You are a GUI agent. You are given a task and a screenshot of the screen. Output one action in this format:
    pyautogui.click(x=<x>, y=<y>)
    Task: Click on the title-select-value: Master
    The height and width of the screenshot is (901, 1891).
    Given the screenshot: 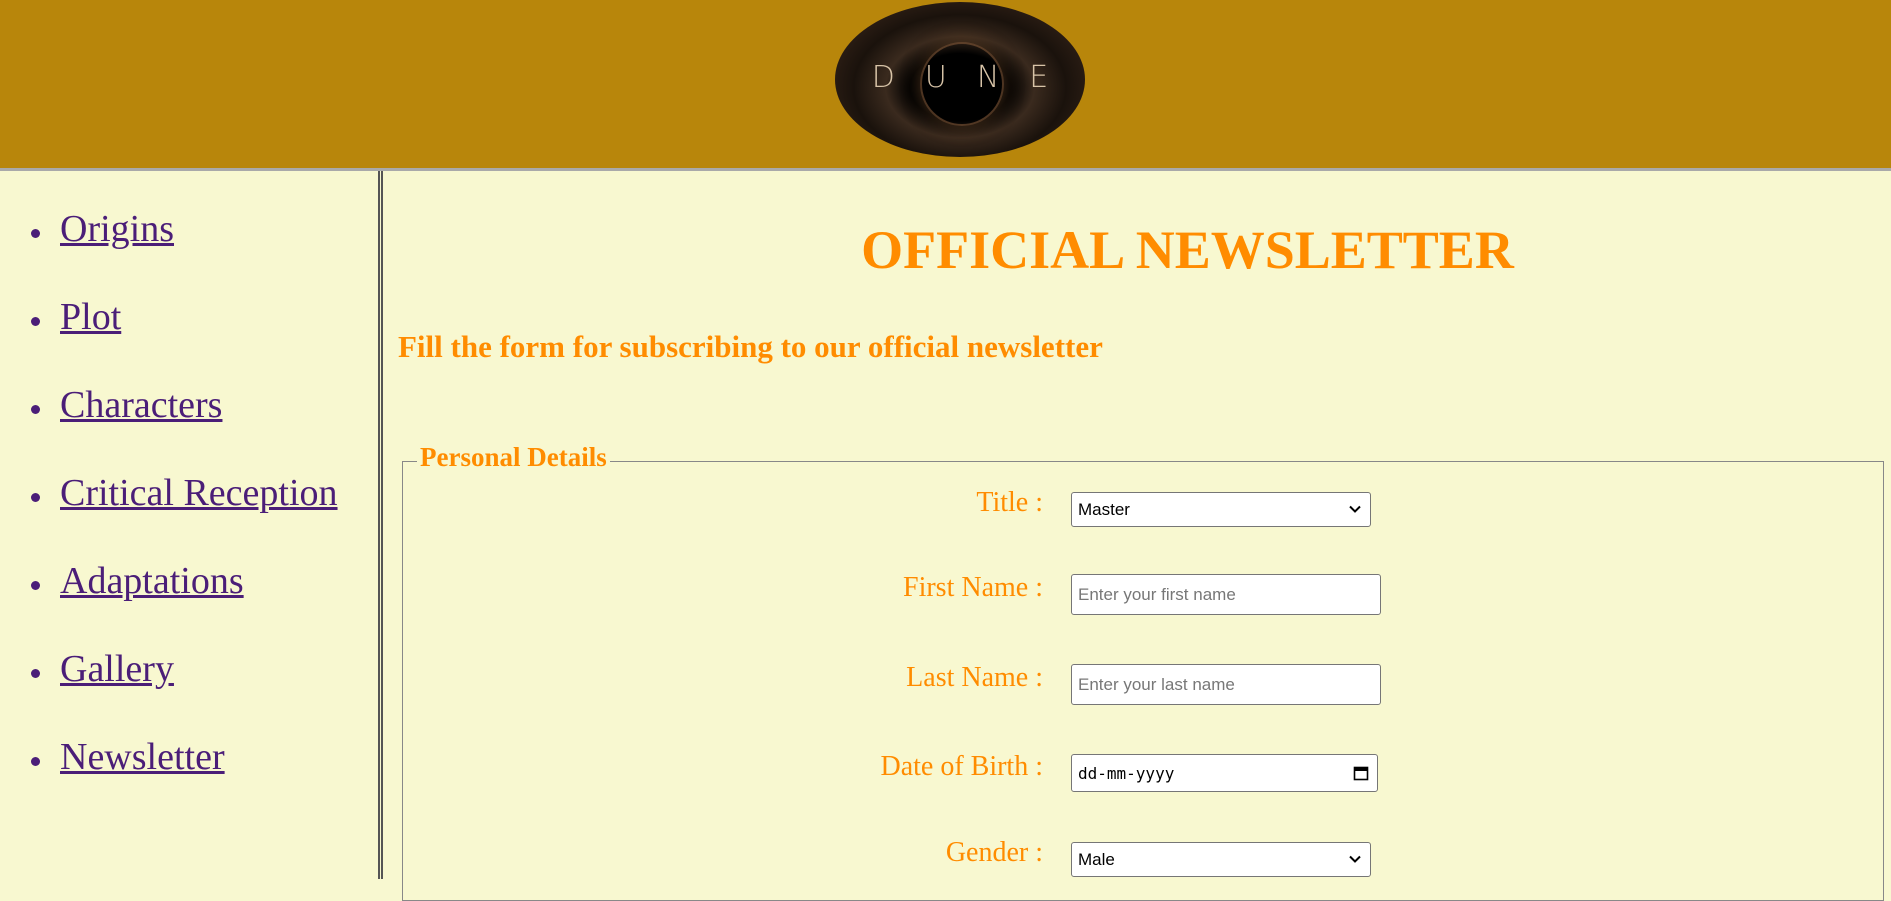 What is the action you would take?
    pyautogui.click(x=1104, y=509)
    